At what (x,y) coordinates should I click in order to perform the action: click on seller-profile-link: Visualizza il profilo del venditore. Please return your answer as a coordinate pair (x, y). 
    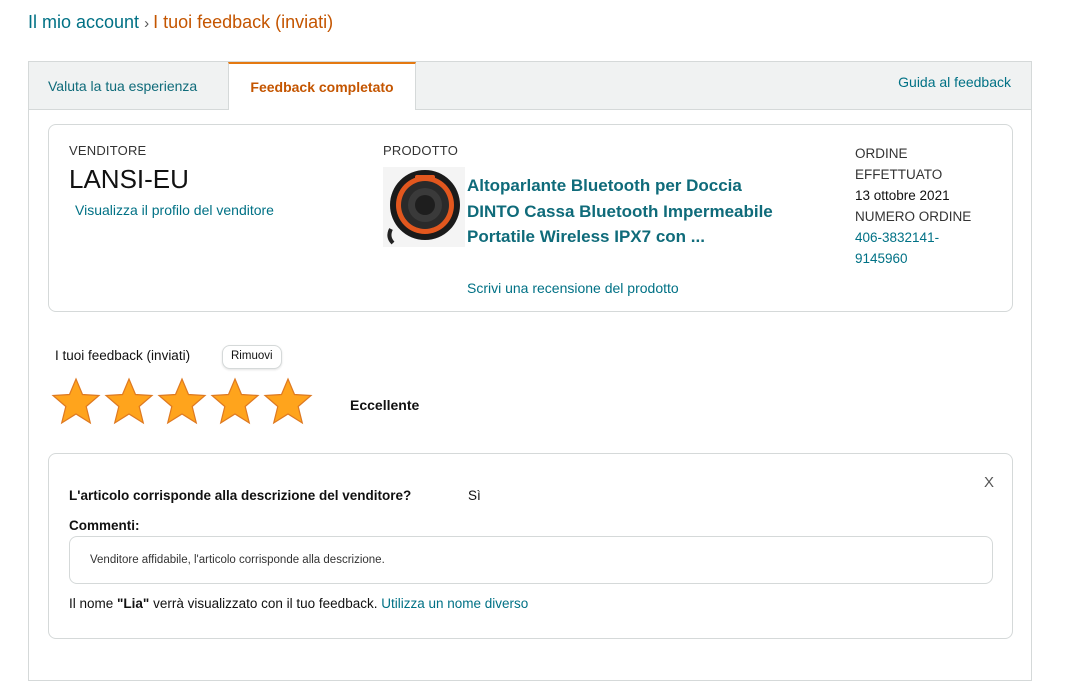
    Looking at the image, I should click on (174, 210).